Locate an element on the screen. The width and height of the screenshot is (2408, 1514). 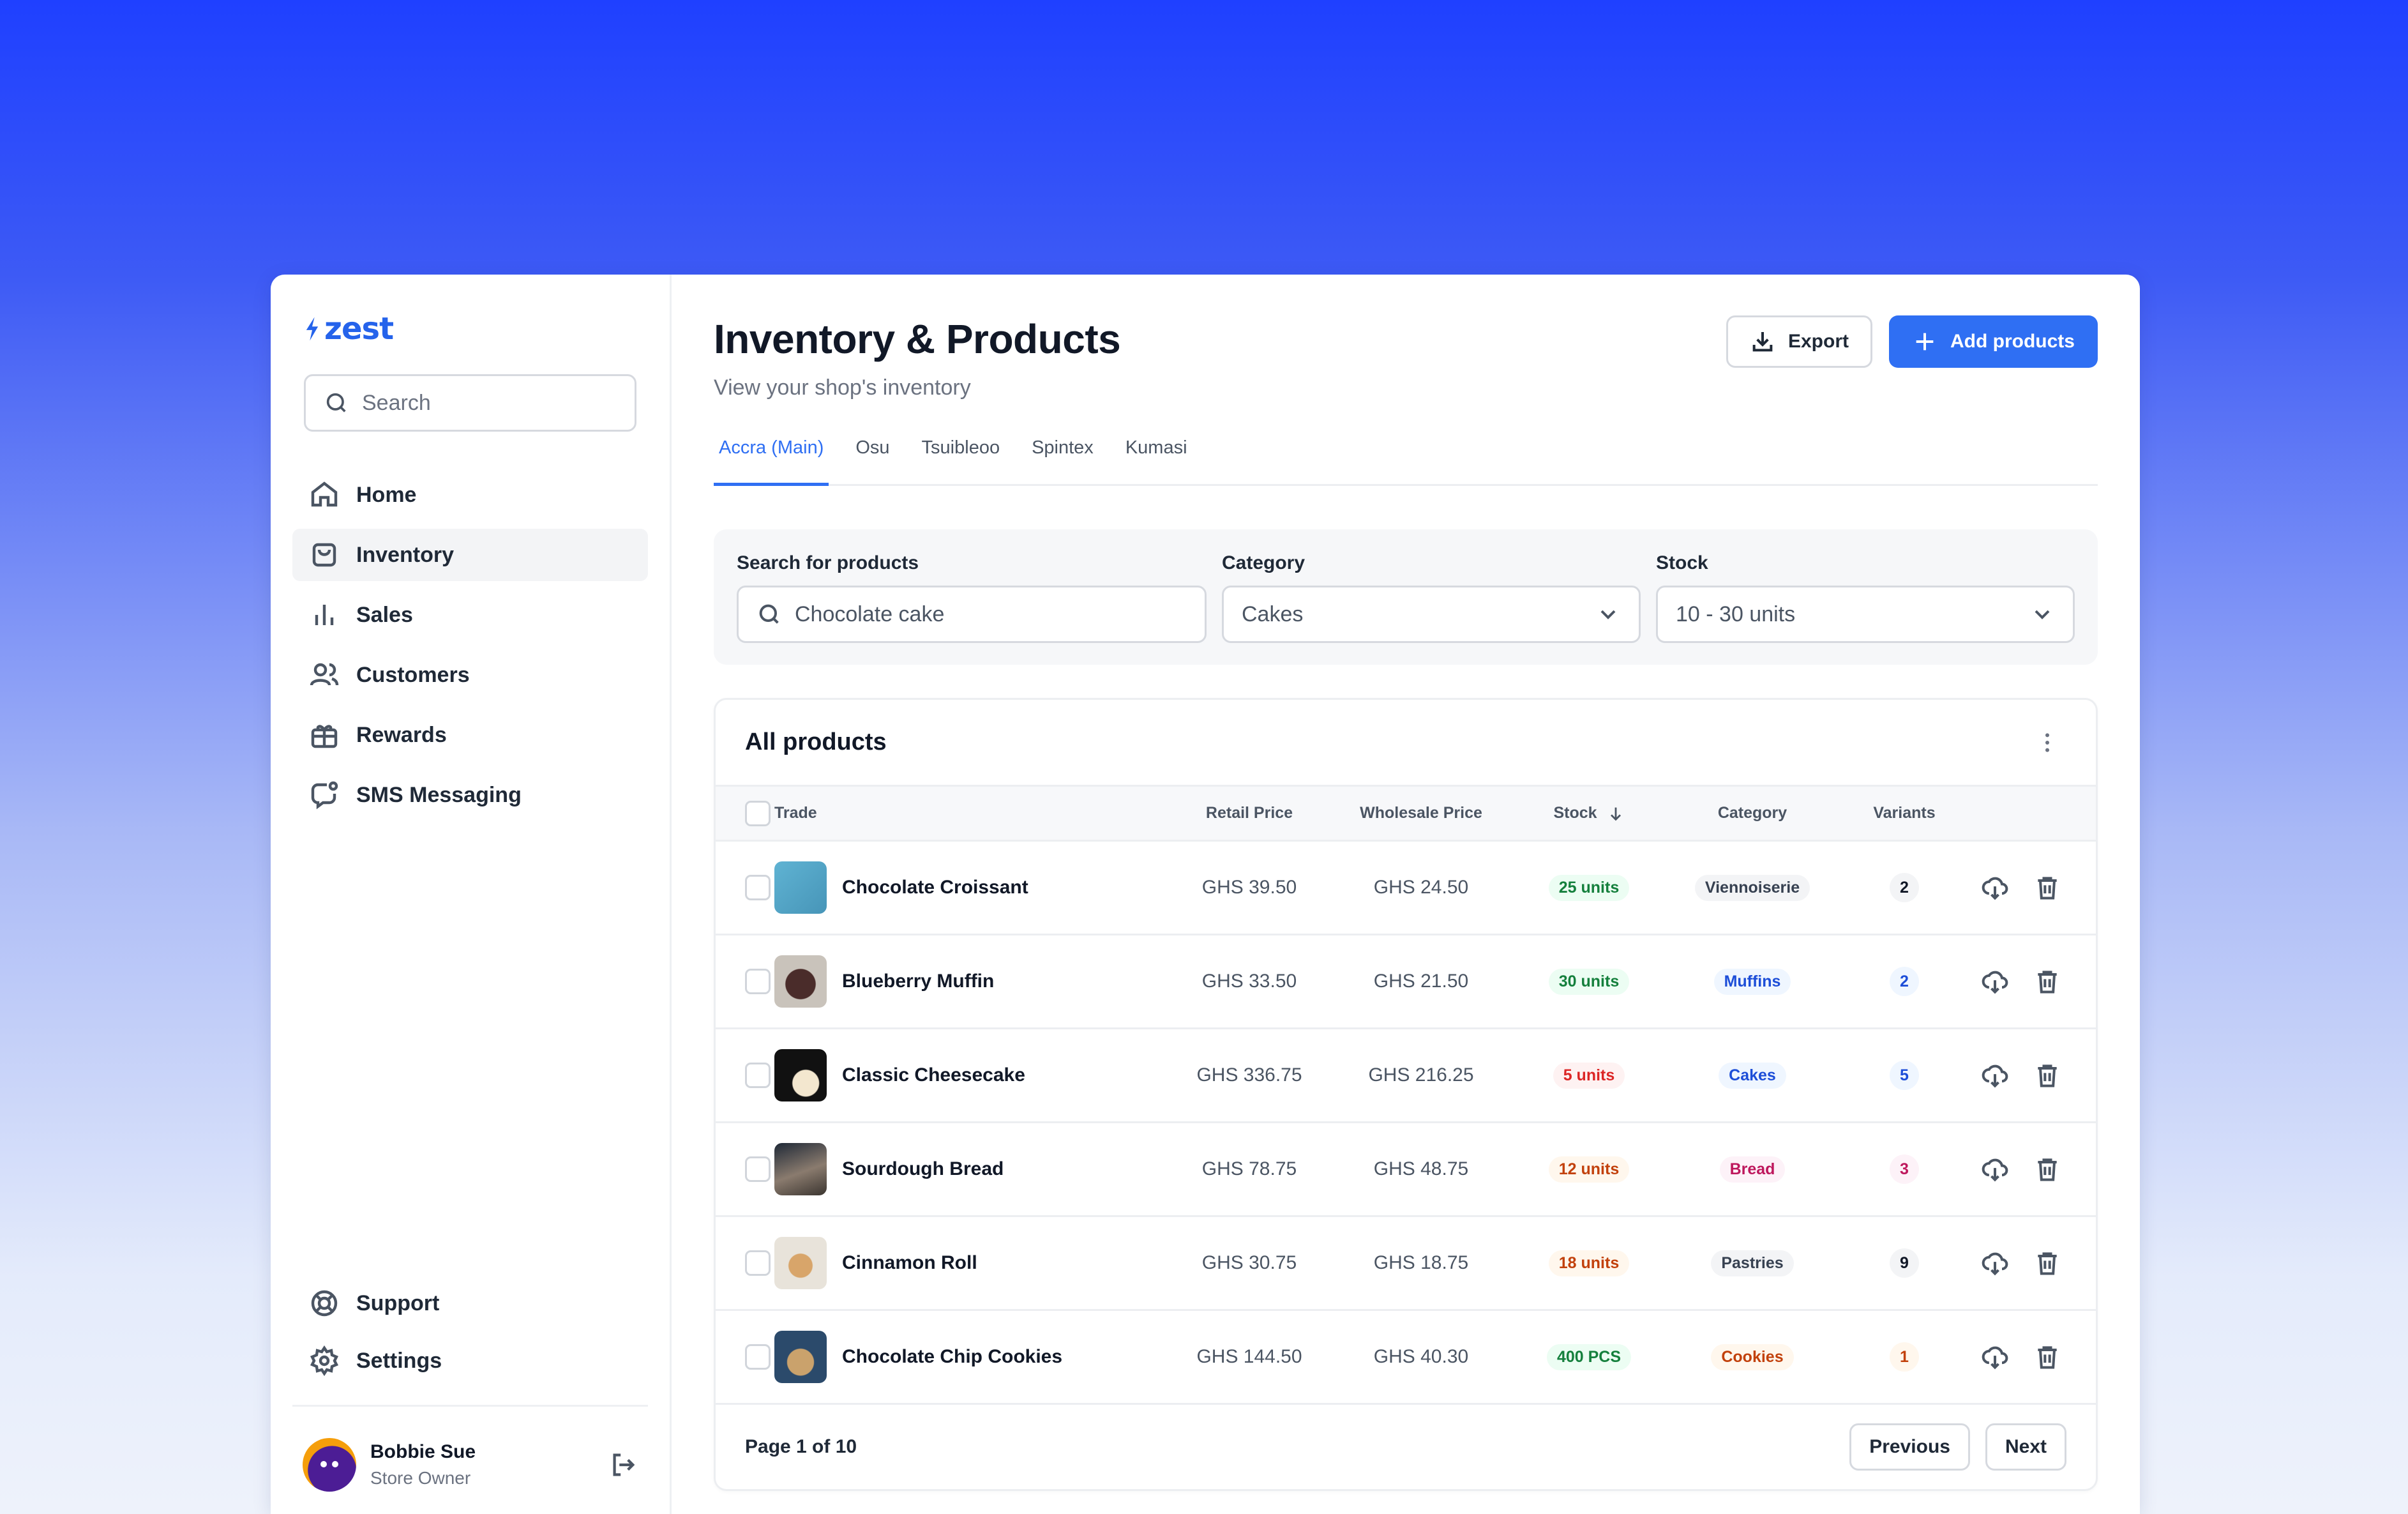
product-name: Cinnamon Roll is located at coordinates (909, 1262).